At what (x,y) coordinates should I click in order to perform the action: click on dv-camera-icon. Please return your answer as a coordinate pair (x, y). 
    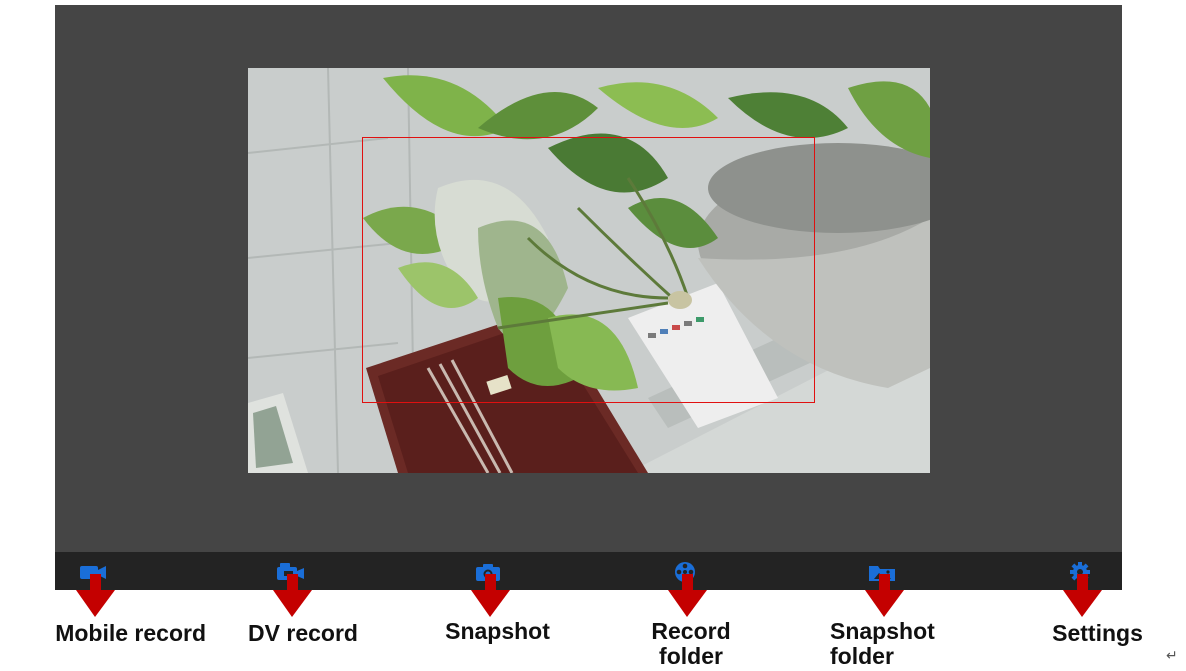
    Looking at the image, I should click on (290, 571).